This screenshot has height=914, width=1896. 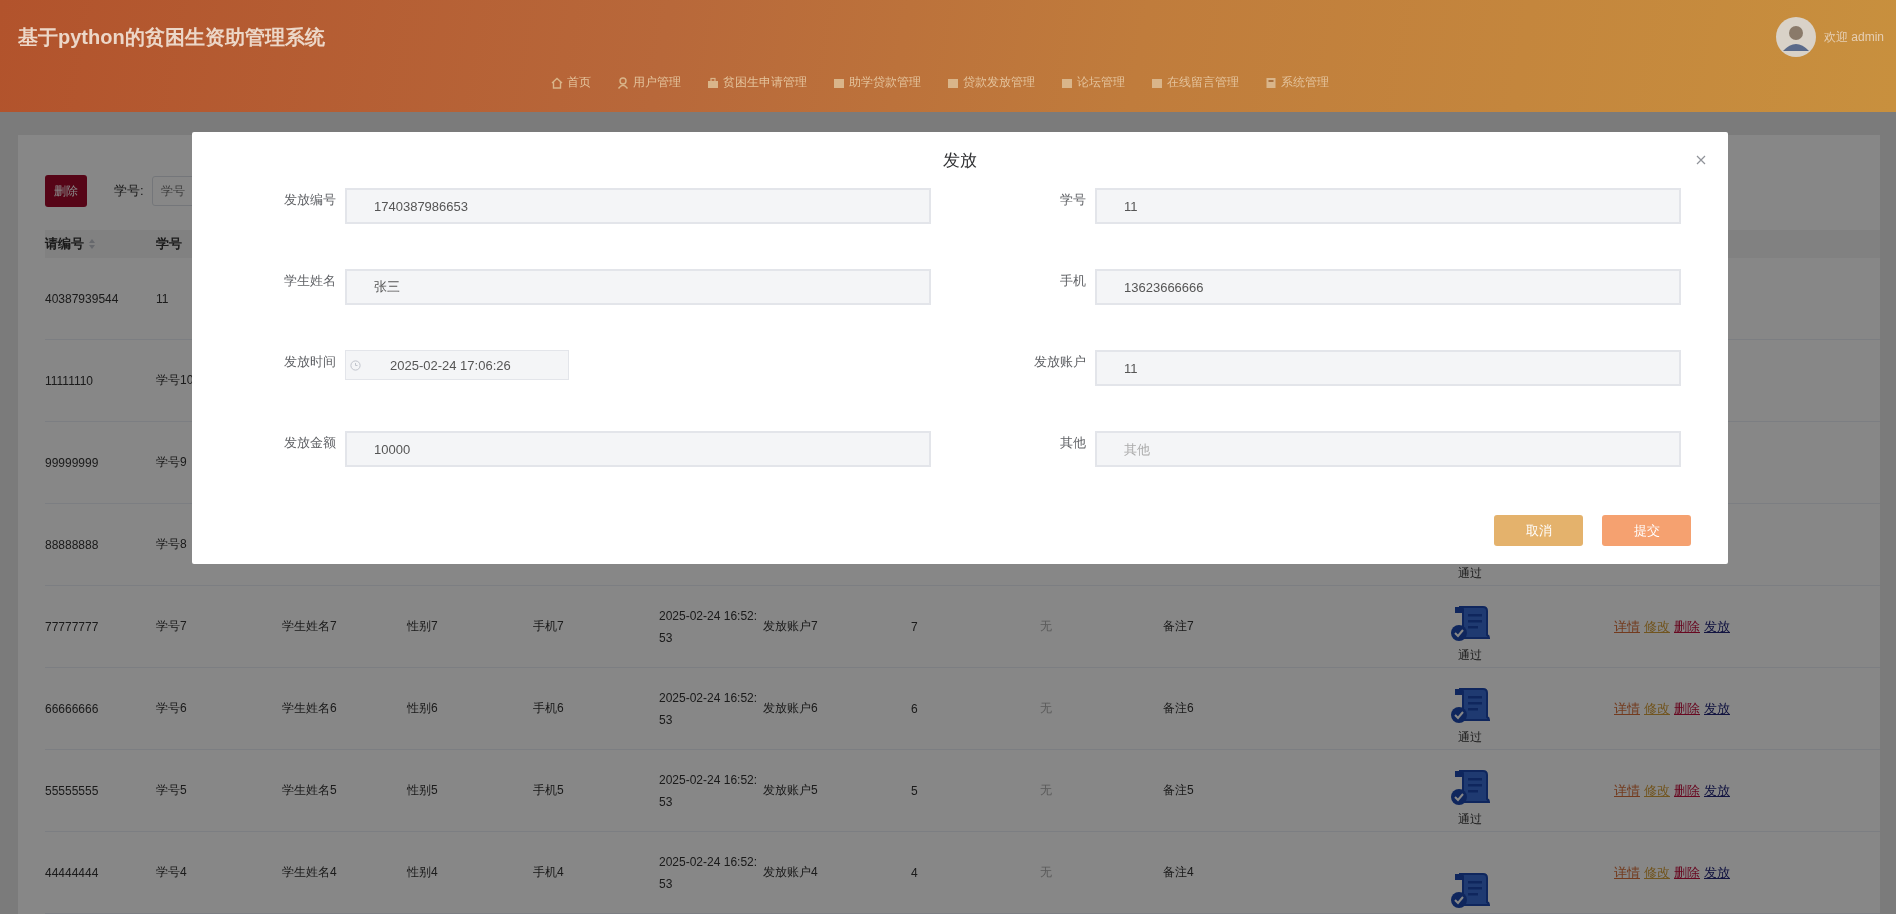 I want to click on gender-cell: 性别7, so click(x=422, y=626).